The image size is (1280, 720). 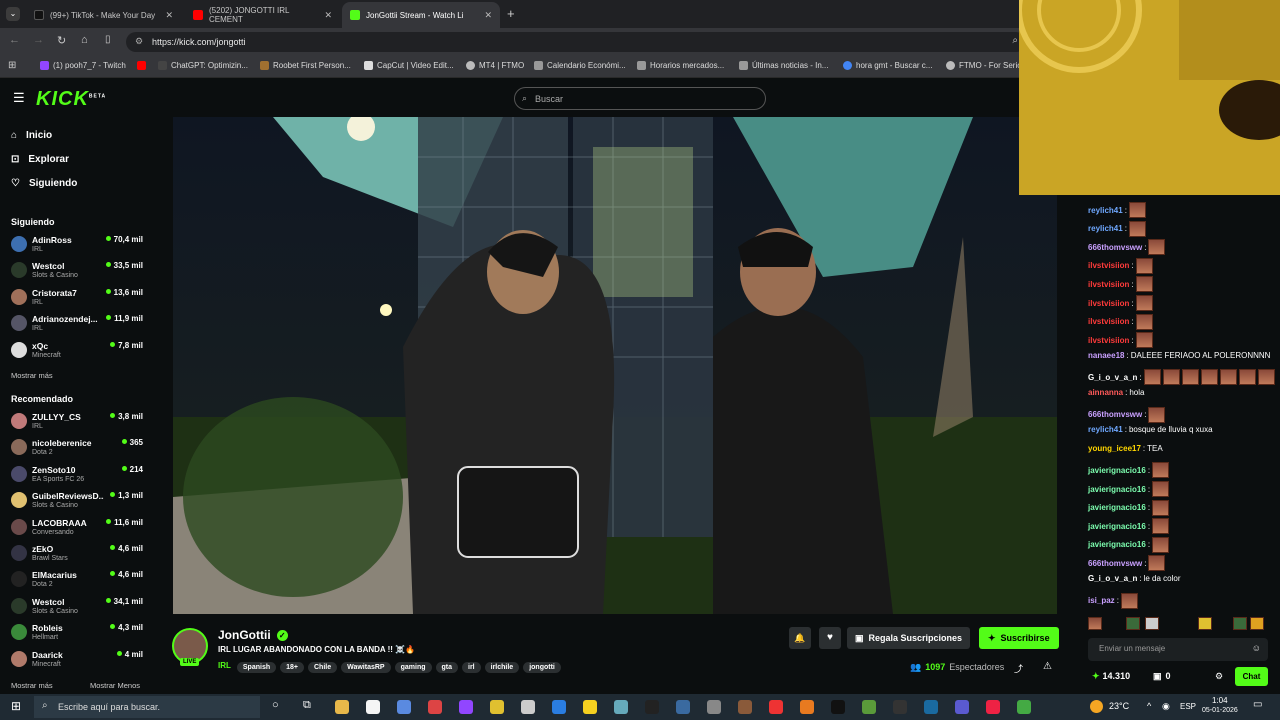 I want to click on tab-kick: JonGottii Stream - Watch Li ✕, so click(x=421, y=15).